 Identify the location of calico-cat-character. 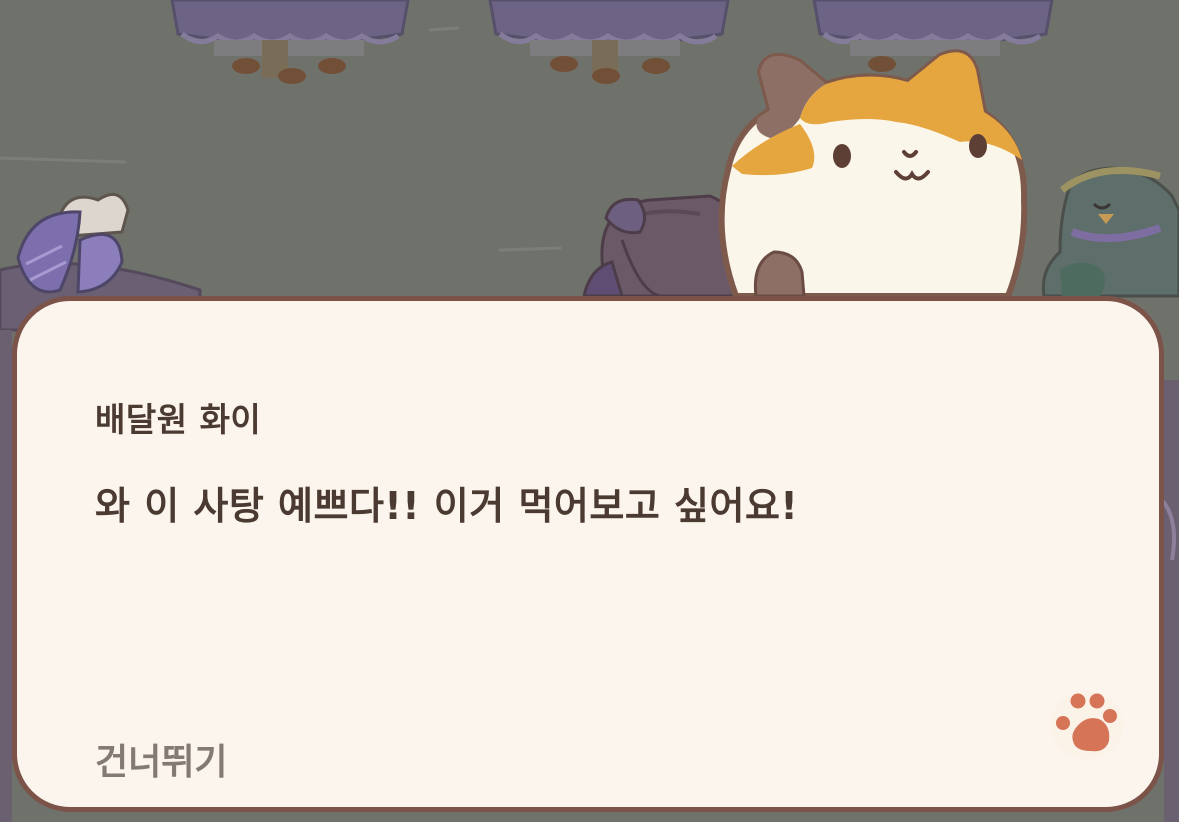
(873, 174).